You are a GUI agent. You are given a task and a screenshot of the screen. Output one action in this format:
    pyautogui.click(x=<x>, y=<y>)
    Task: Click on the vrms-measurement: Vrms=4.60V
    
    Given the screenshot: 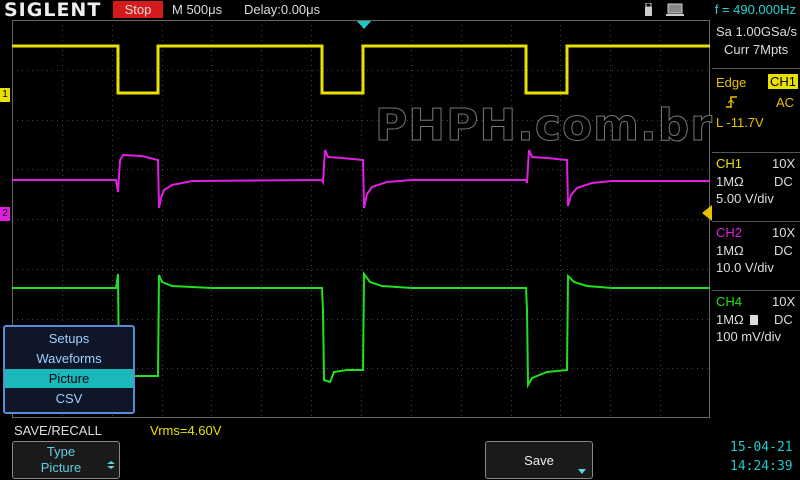 What is the action you would take?
    pyautogui.click(x=186, y=430)
    